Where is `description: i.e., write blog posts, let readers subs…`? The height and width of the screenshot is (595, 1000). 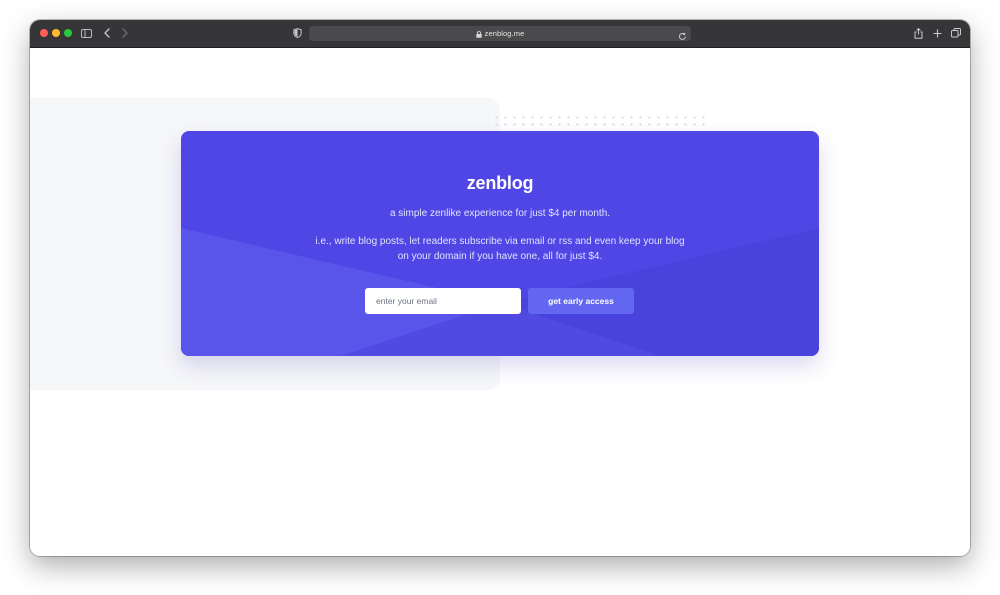 description: i.e., write blog posts, let readers subs… is located at coordinates (500, 249).